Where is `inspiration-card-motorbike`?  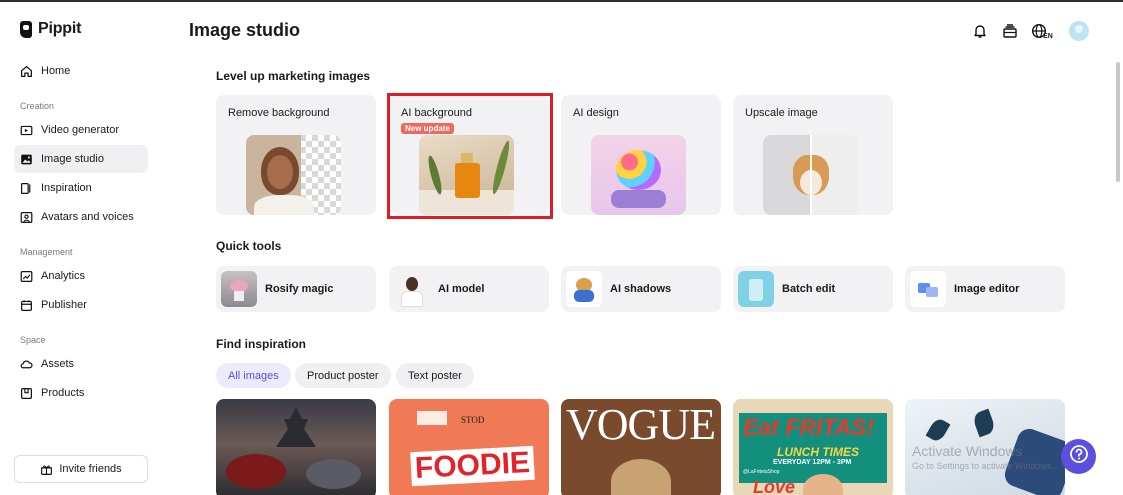
inspiration-card-motorbike is located at coordinates (296, 447).